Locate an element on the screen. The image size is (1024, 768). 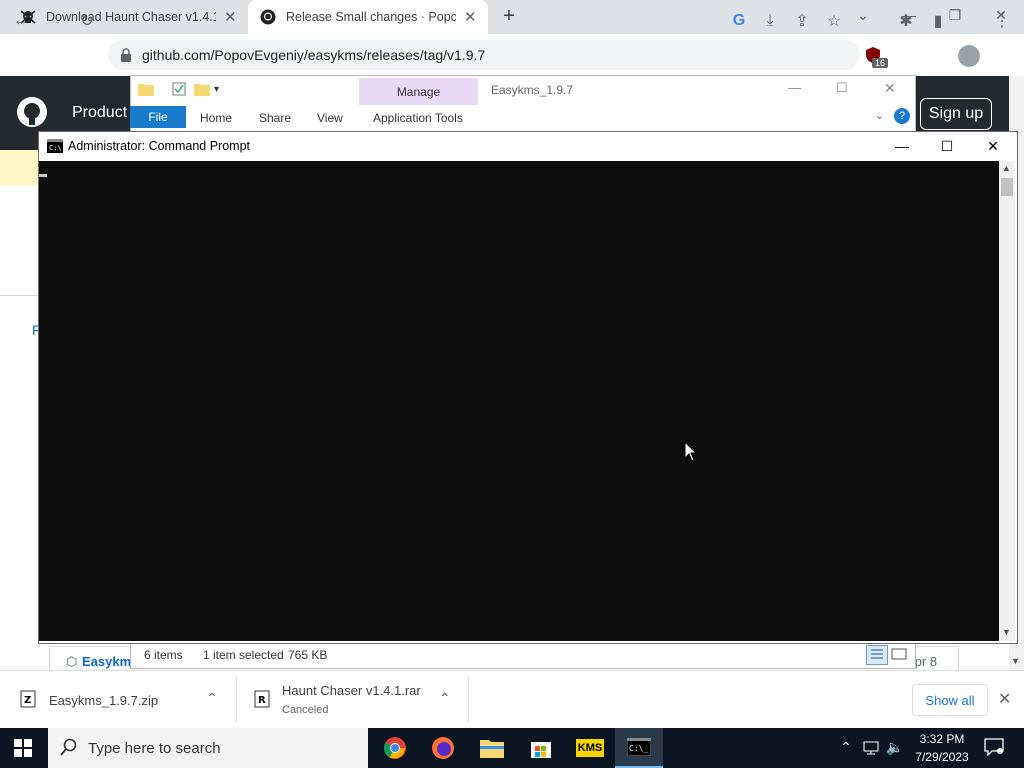
console-scroll-thumb is located at coordinates (1007, 187).